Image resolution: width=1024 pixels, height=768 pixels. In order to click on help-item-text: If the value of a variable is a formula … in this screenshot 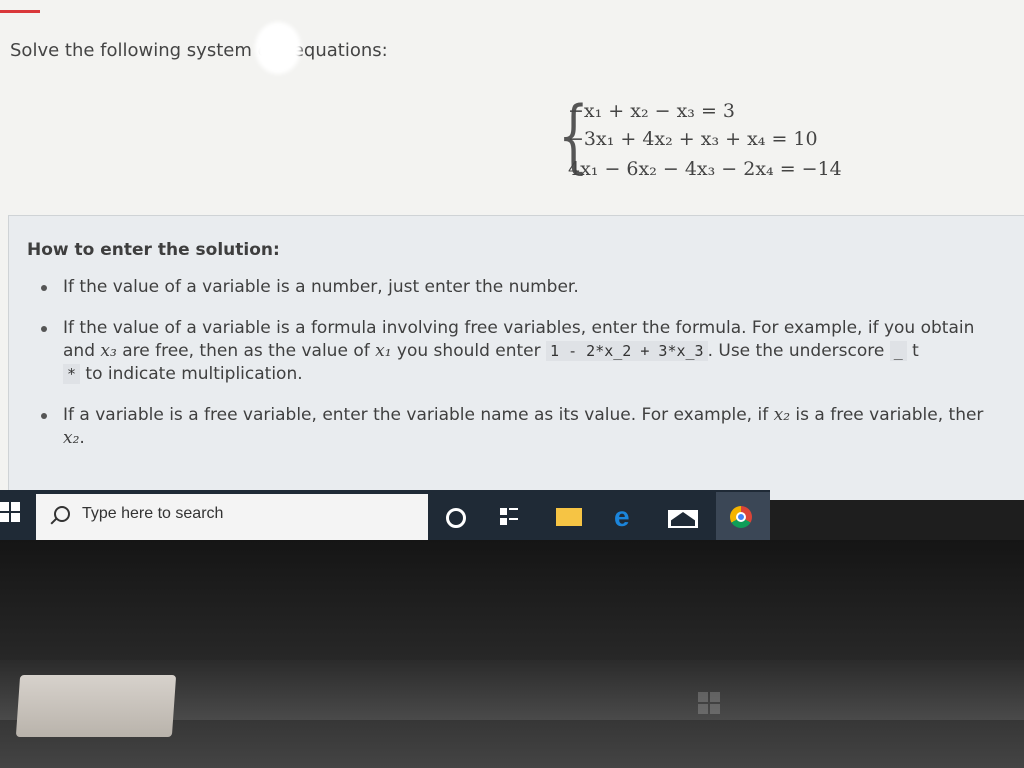, I will do `click(519, 328)`.